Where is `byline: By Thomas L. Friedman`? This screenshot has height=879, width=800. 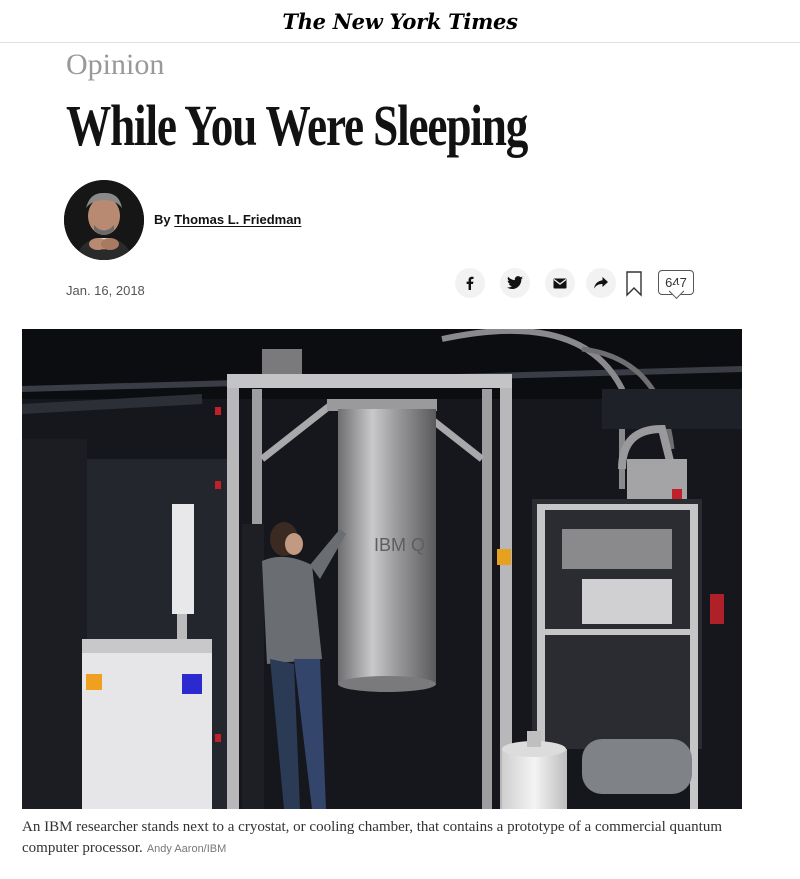 byline: By Thomas L. Friedman is located at coordinates (227, 219).